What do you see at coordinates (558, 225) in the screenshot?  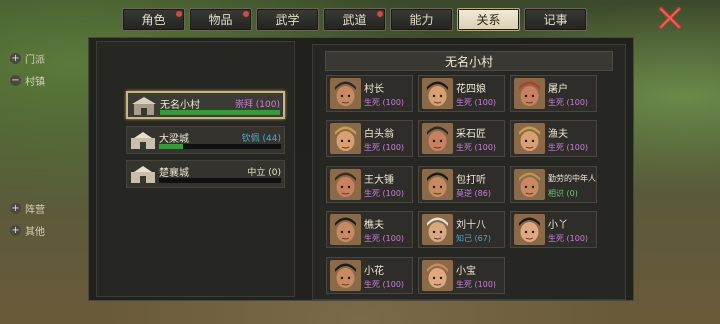 I see `npc-name: 小丫` at bounding box center [558, 225].